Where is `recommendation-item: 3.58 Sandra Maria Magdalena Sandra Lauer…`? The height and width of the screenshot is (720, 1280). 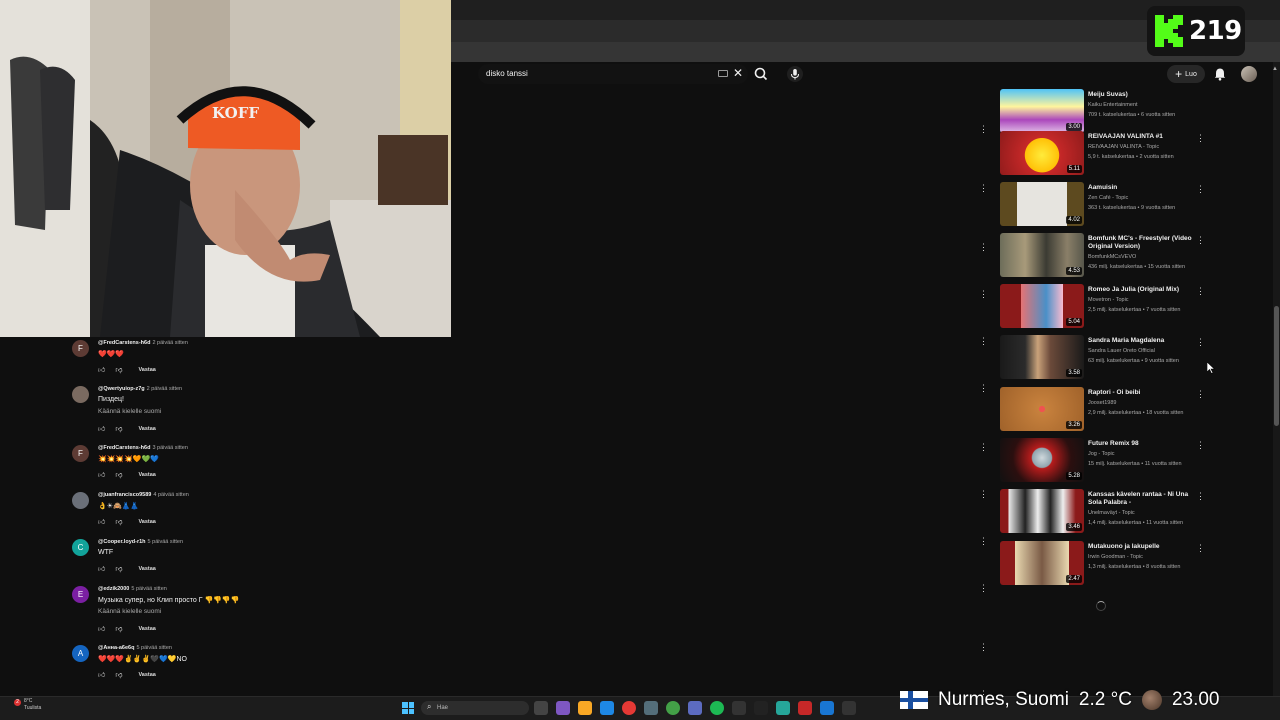
recommendation-item: 3.58 Sandra Maria Magdalena Sandra Lauer… is located at coordinates (1105, 357).